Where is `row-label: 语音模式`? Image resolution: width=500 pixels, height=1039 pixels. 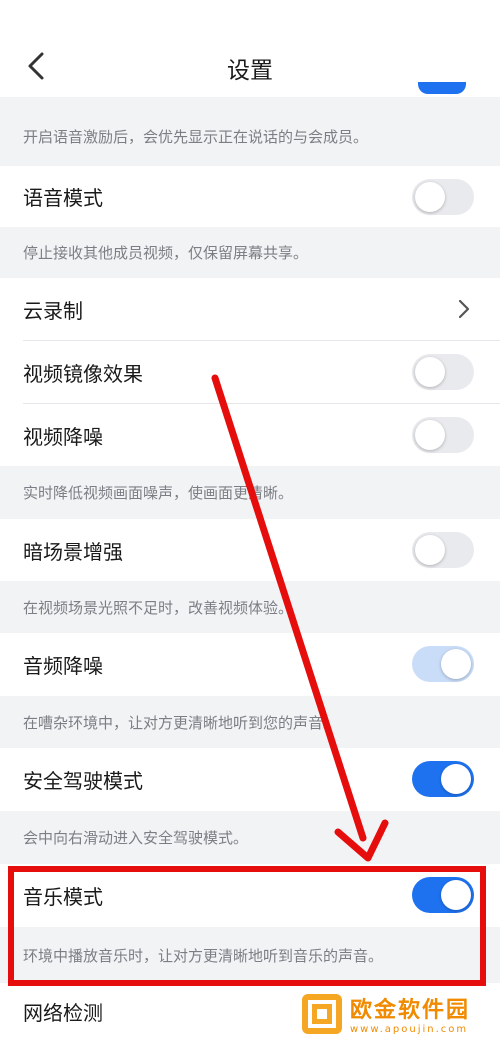 row-label: 语音模式 is located at coordinates (63, 198).